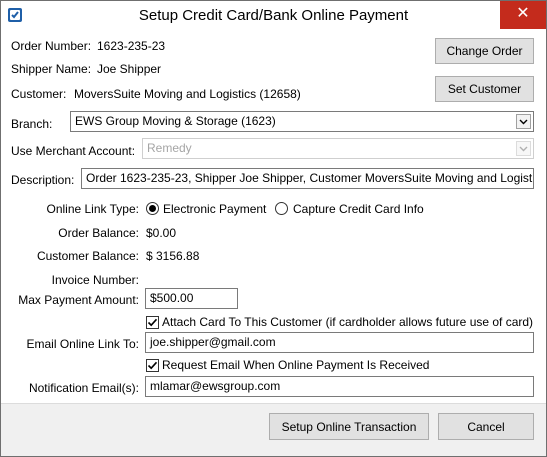 This screenshot has width=547, height=457. Describe the element at coordinates (214, 209) in the screenshot. I see `electronic-payment-label: Electronic Payment` at that location.